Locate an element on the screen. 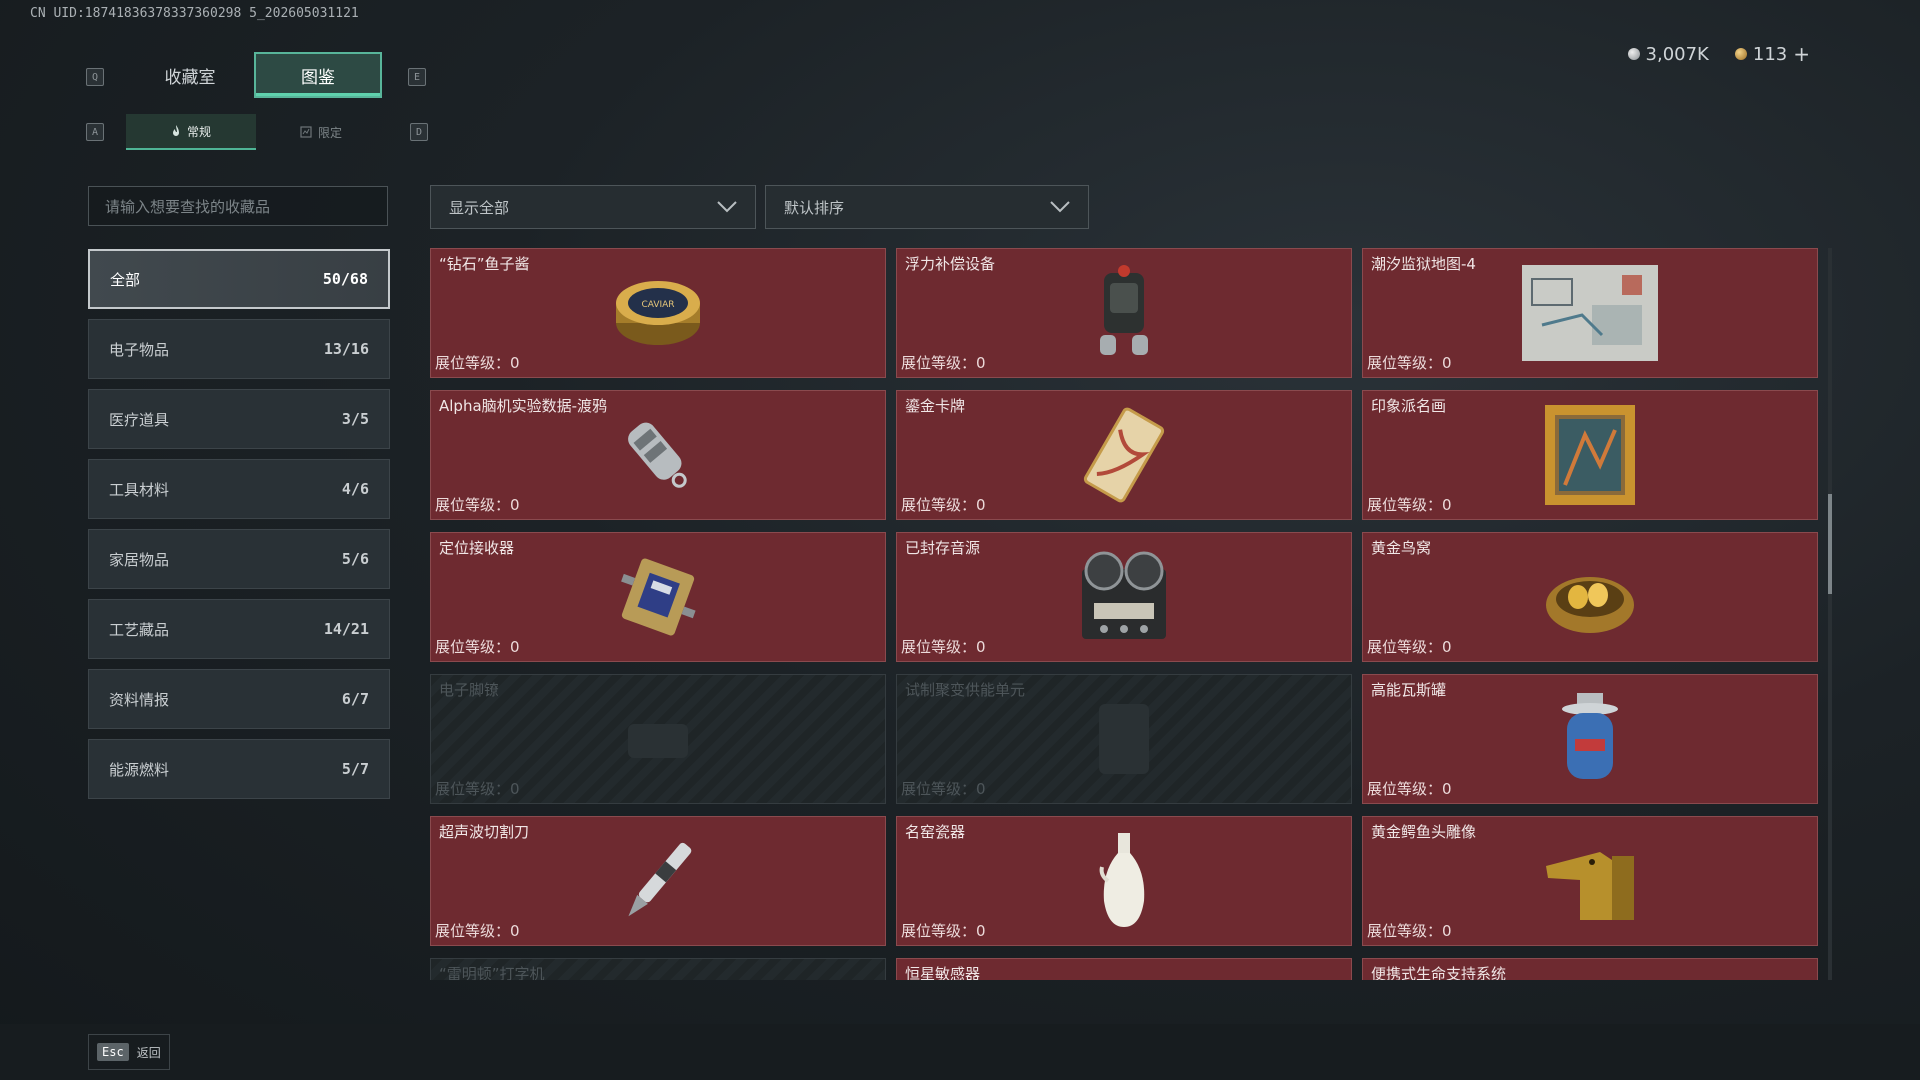  gas-canister-icon is located at coordinates (1590, 736).